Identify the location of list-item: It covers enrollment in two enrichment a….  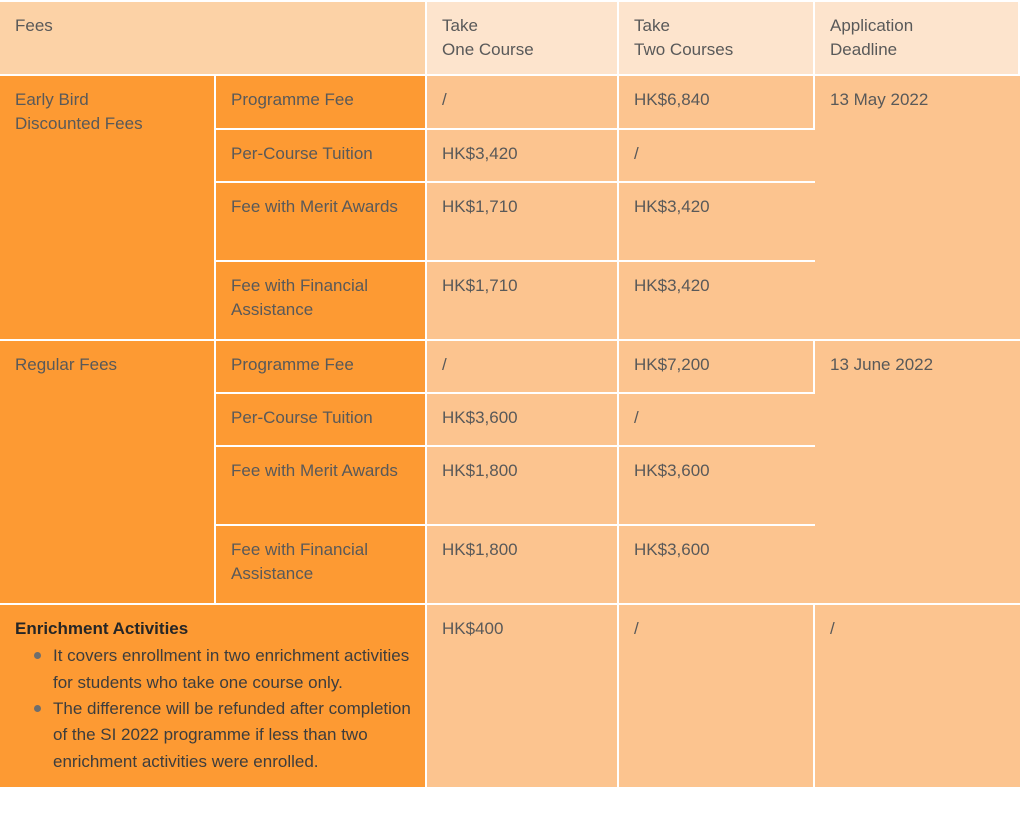
(222, 669).